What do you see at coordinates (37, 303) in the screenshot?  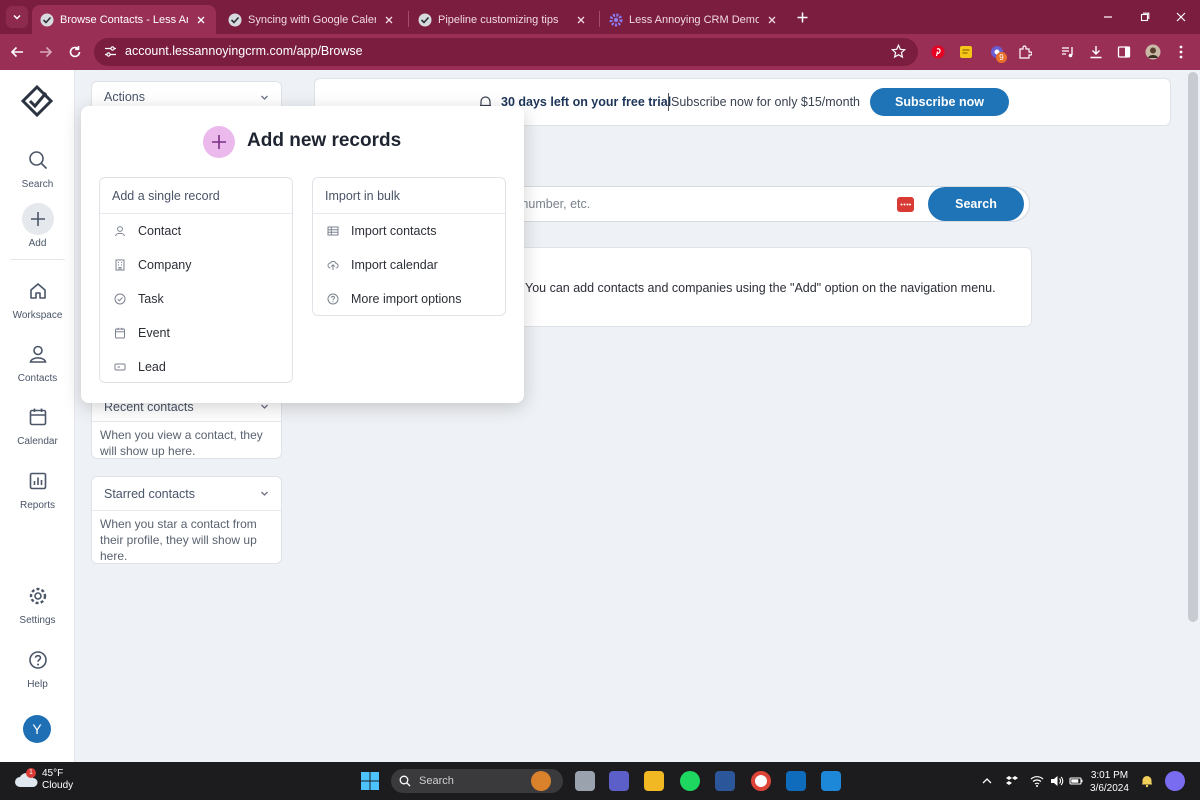 I see `nav-workspace: Workspace` at bounding box center [37, 303].